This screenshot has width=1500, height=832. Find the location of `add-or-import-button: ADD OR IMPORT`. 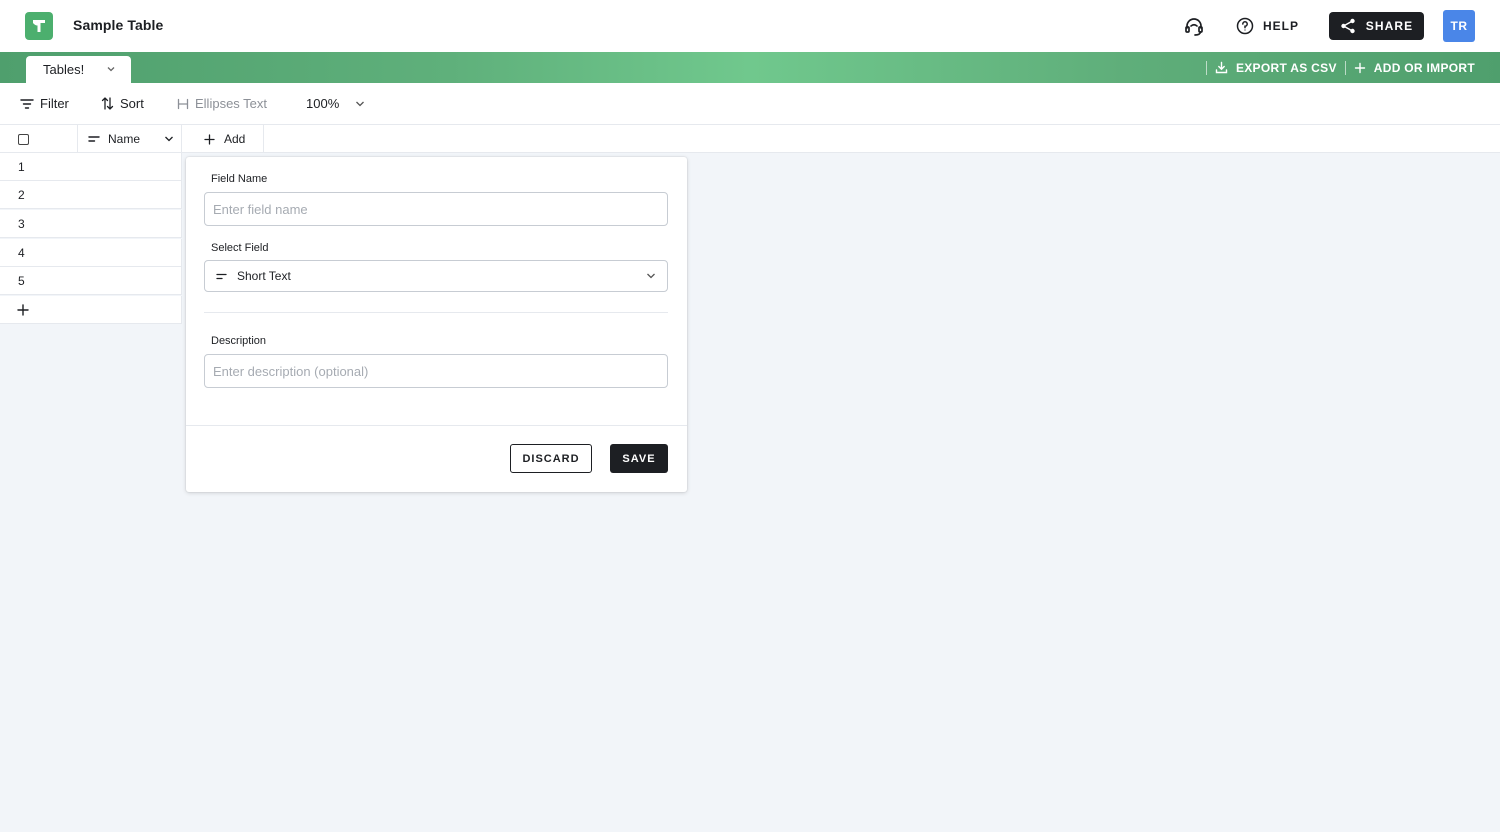

add-or-import-button: ADD OR IMPORT is located at coordinates (1414, 68).